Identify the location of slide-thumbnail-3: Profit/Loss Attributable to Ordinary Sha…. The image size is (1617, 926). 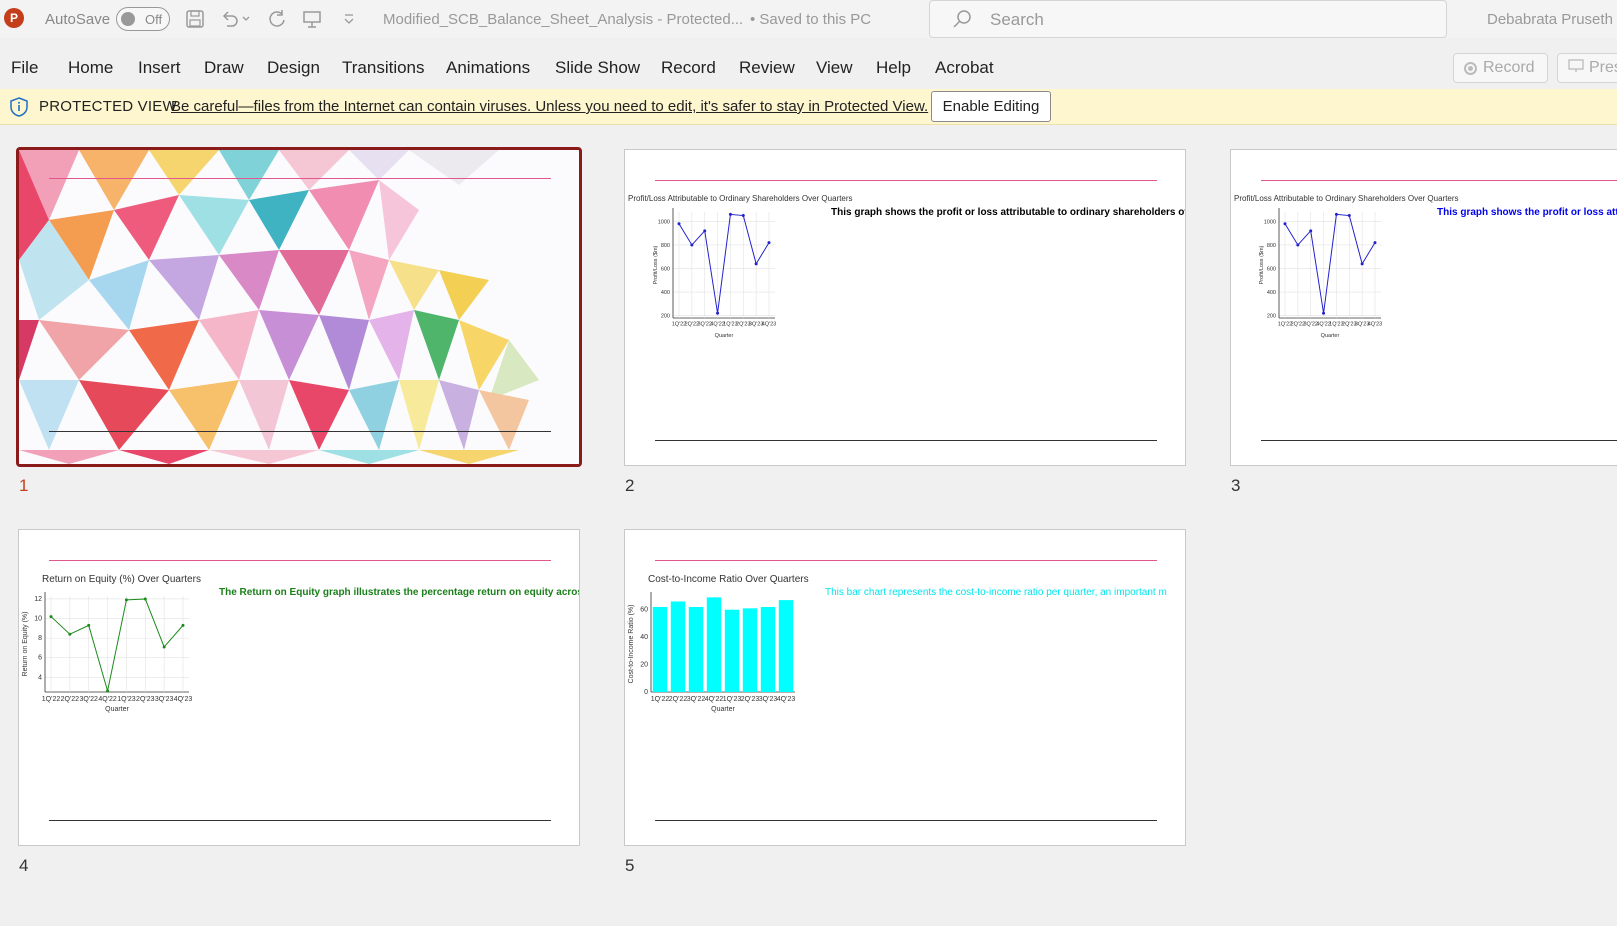
(1423, 307).